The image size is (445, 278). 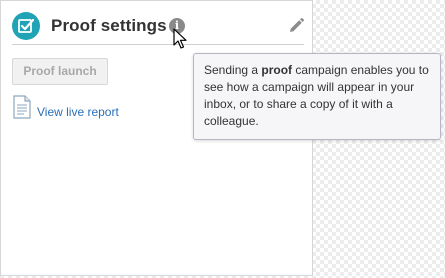 I want to click on document-icon, so click(x=22, y=109).